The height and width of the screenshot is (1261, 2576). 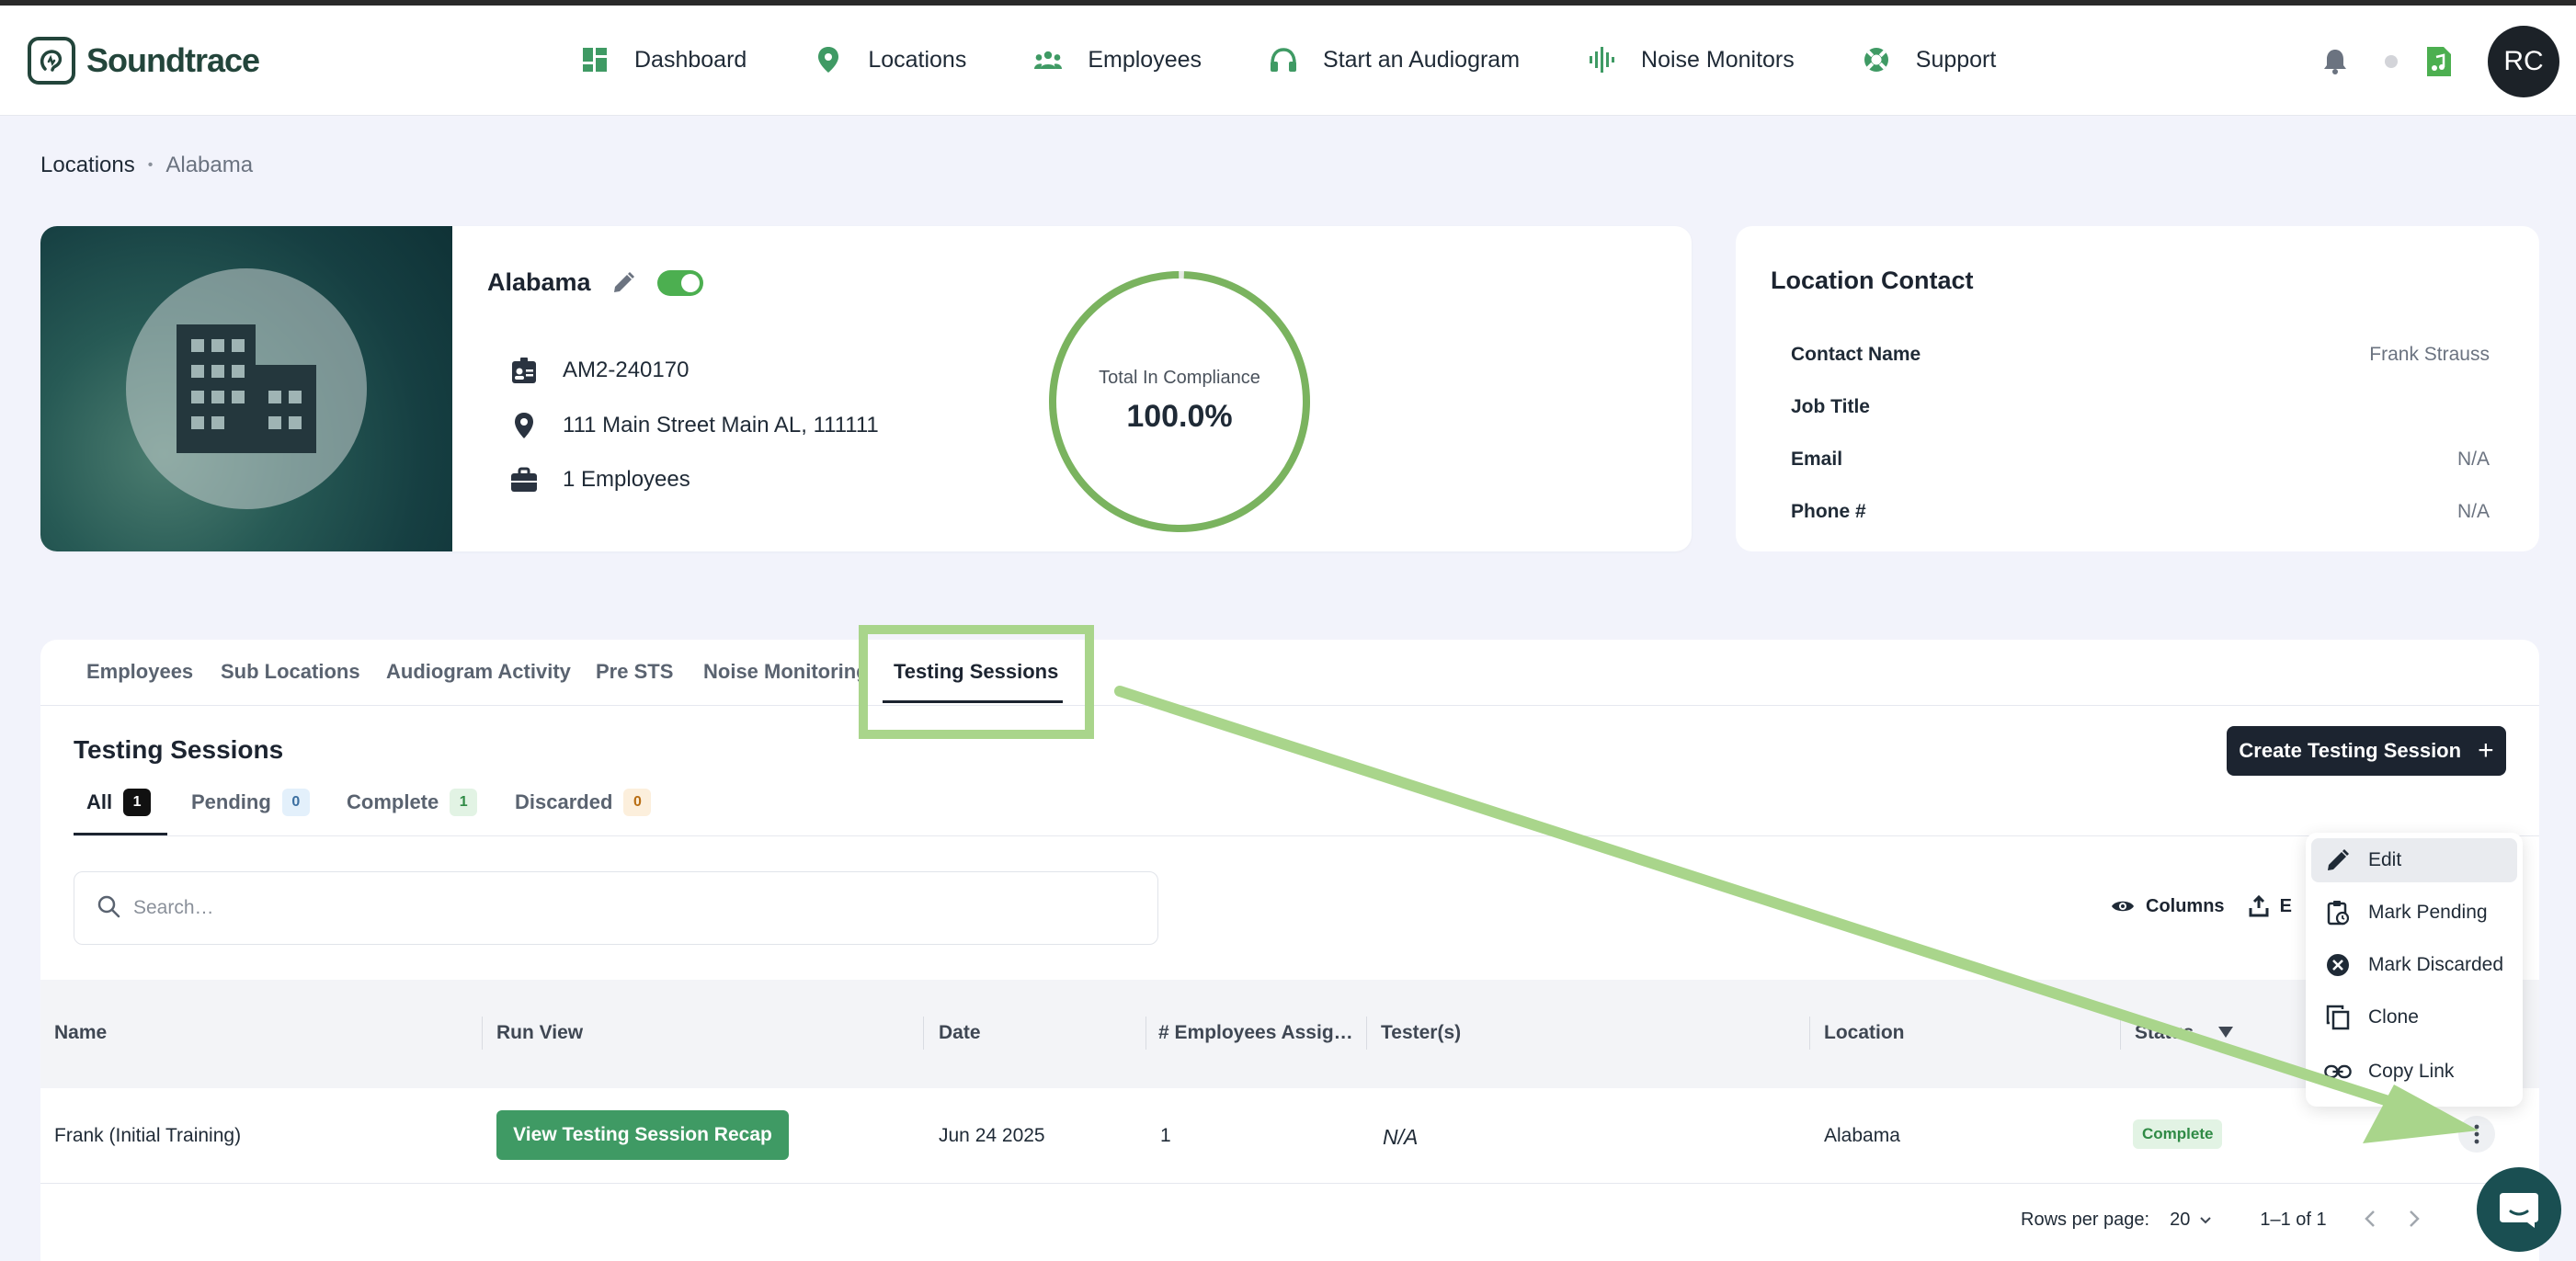 I want to click on menu-item-mark-pending: Mark Pending, so click(x=2414, y=913).